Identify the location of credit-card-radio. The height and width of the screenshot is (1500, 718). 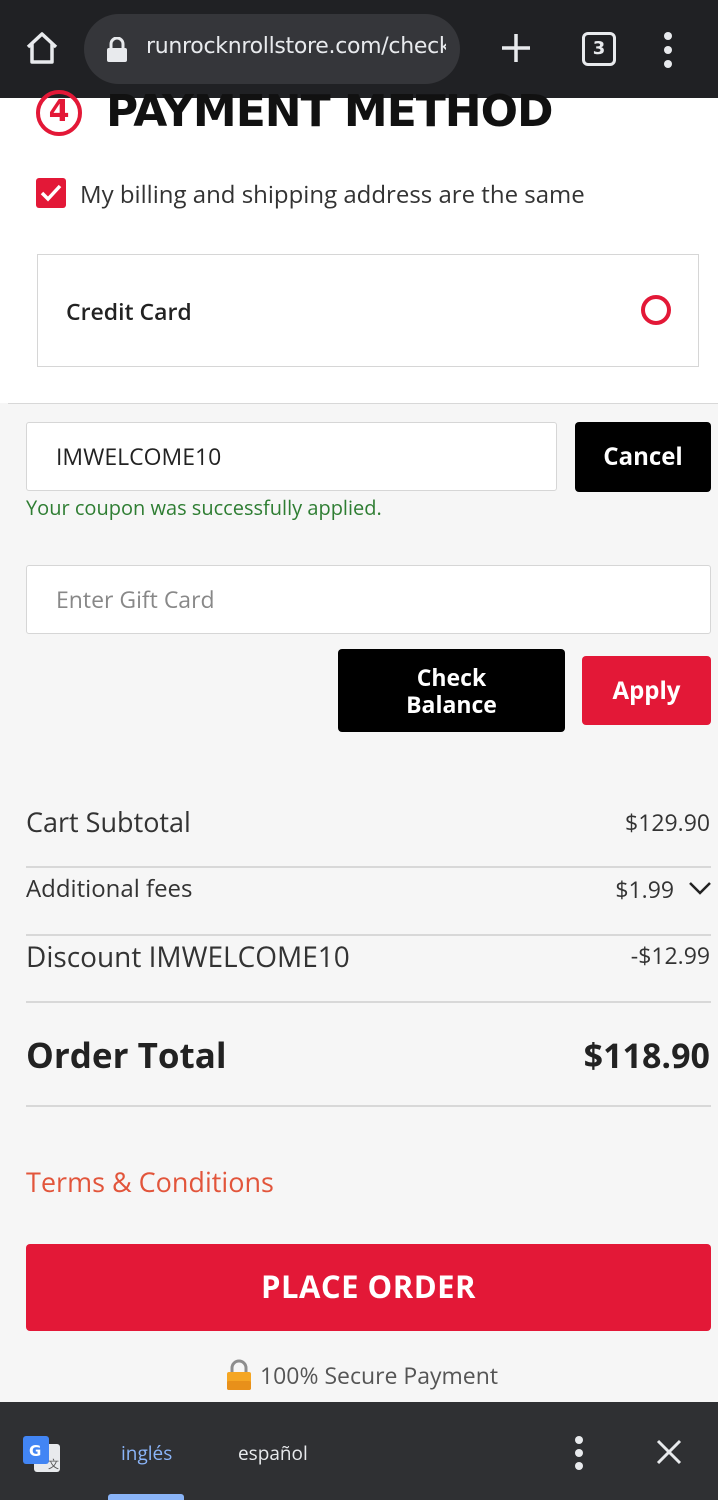
(656, 310).